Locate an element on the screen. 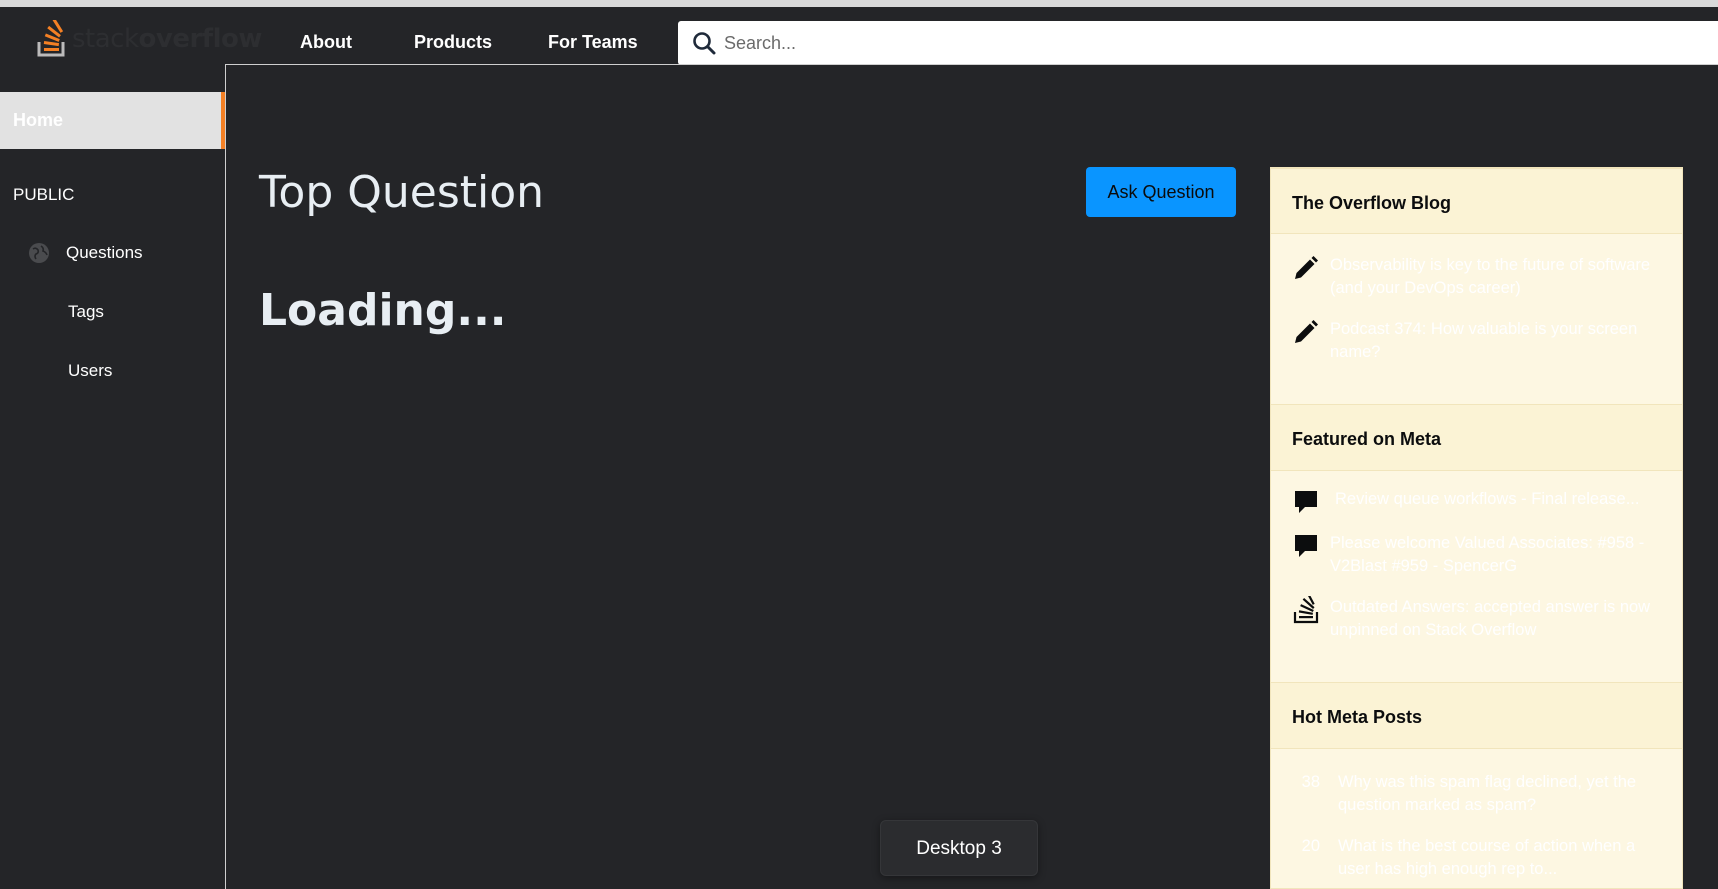 Image resolution: width=1718 pixels, height=889 pixels. stackoverflow-logo: stackoverflow is located at coordinates (149, 39).